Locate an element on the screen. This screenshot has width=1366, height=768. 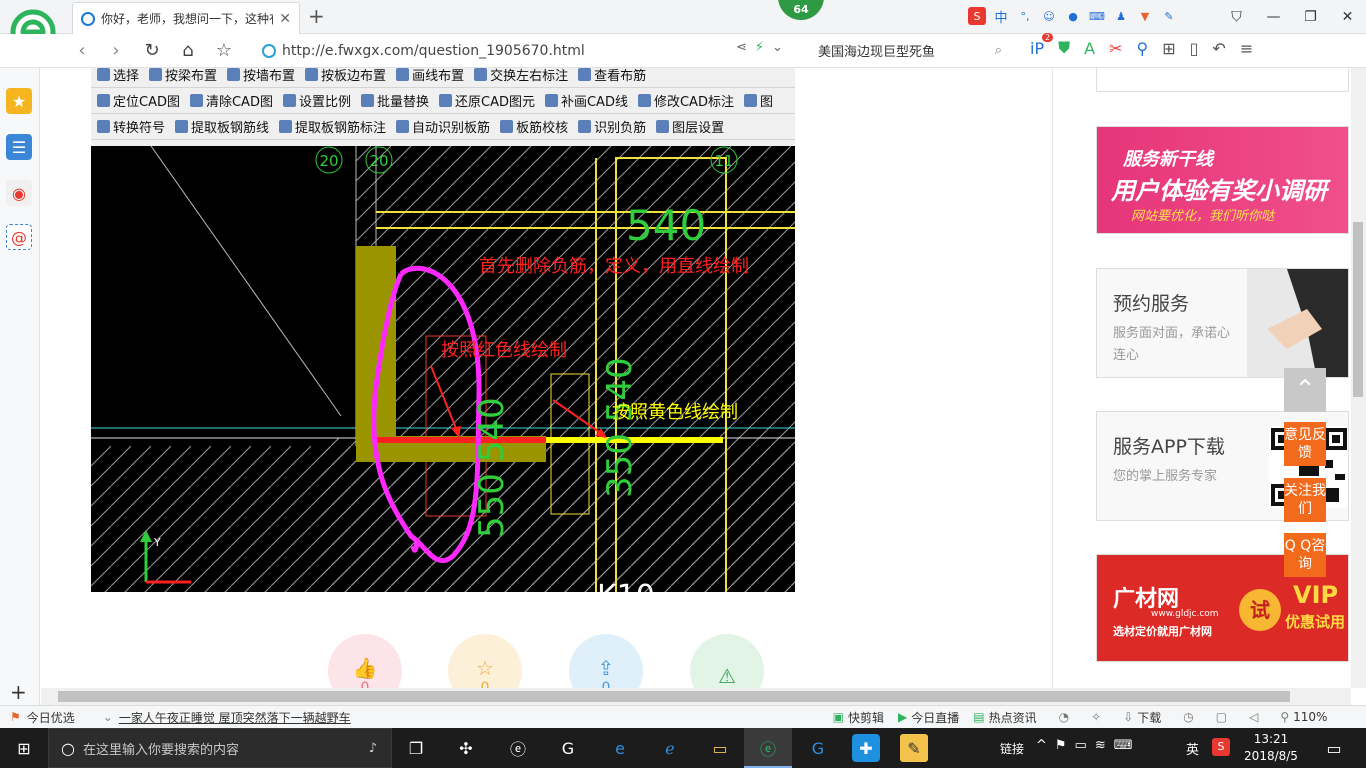
minimize-button: — is located at coordinates (1273, 17).